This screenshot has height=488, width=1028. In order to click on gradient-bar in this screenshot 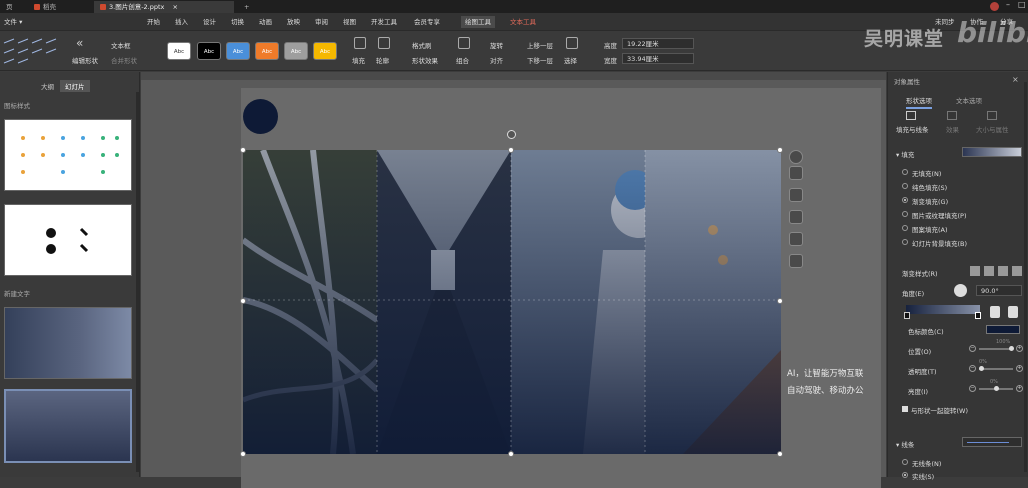, I will do `click(943, 309)`.